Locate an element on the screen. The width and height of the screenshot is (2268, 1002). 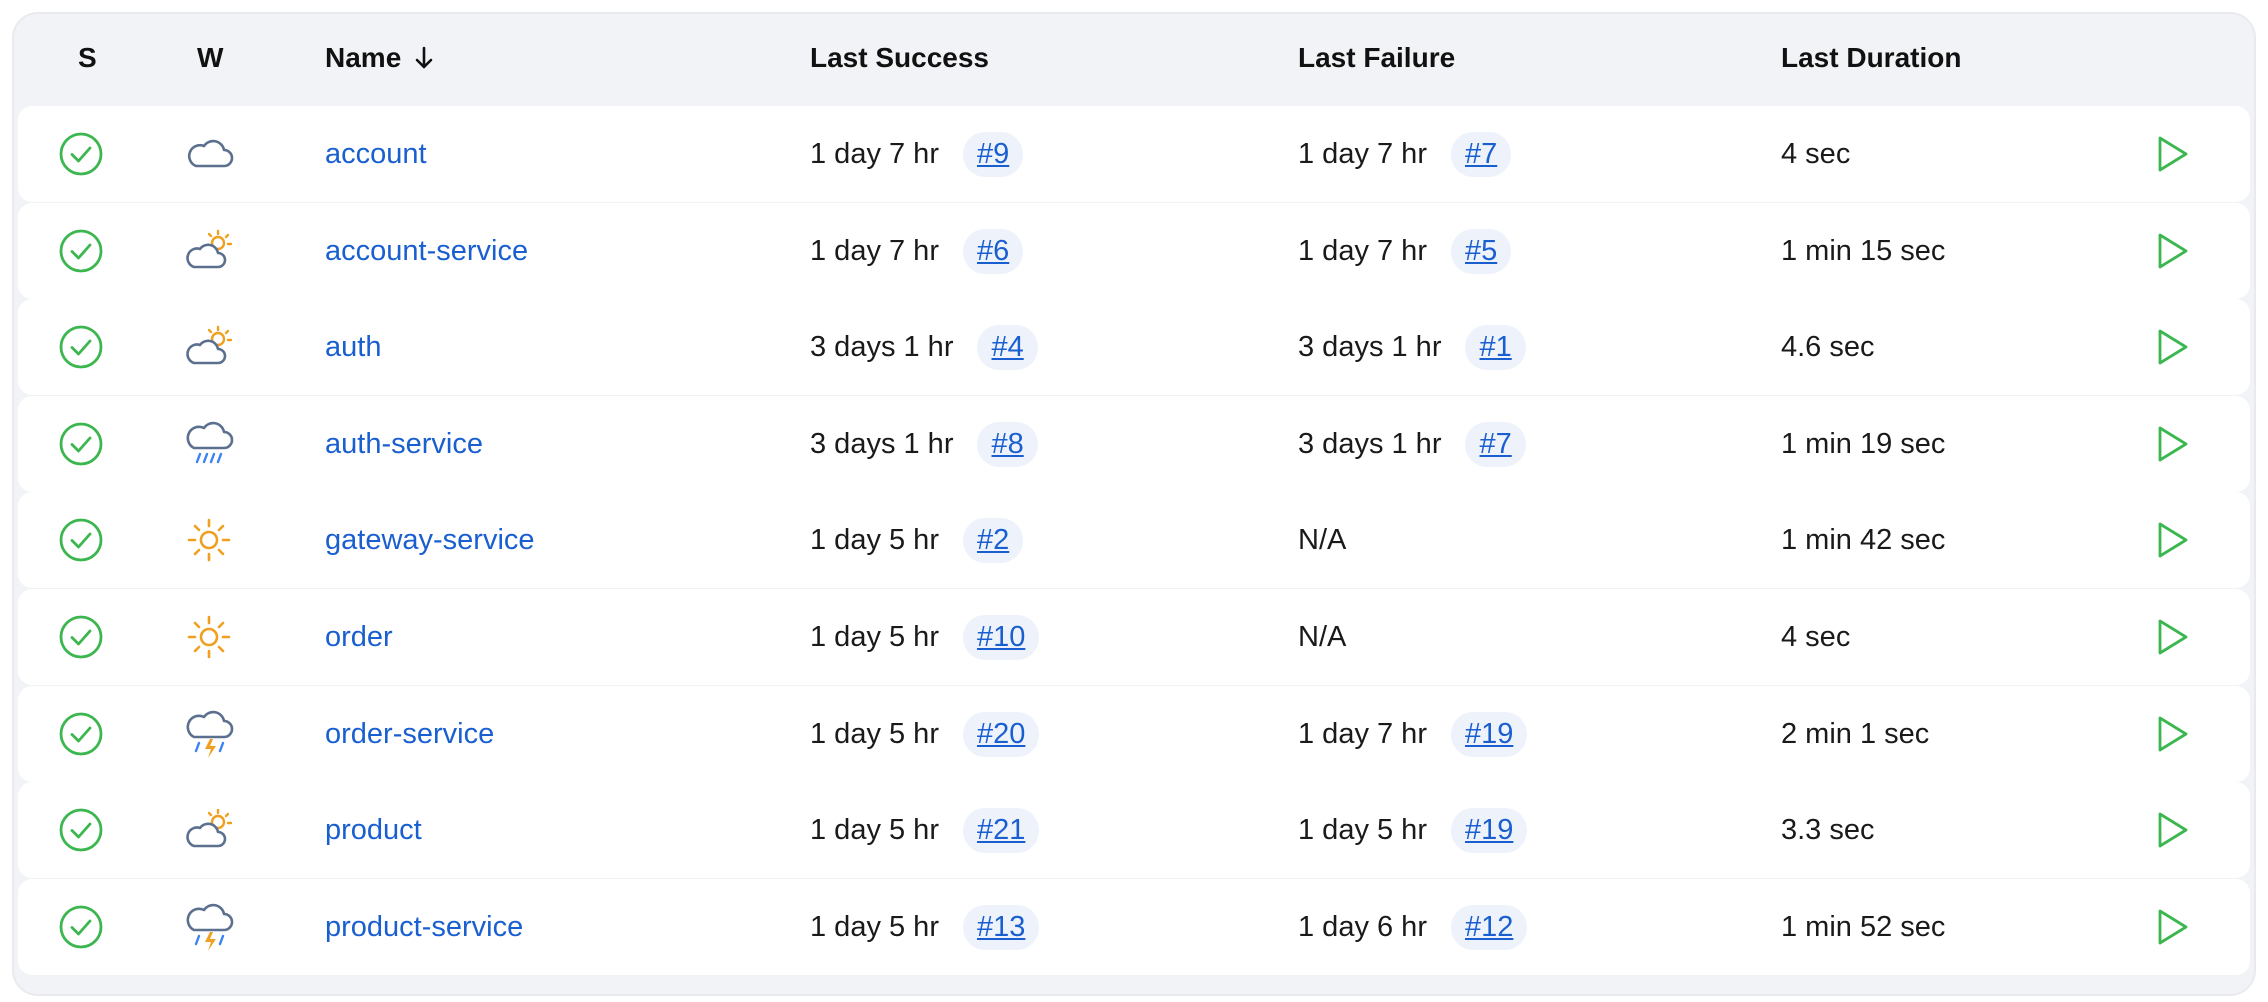
table-row: account 1 day 7 hr #9 1 day 7 hr #7 4 sec is located at coordinates (1134, 154).